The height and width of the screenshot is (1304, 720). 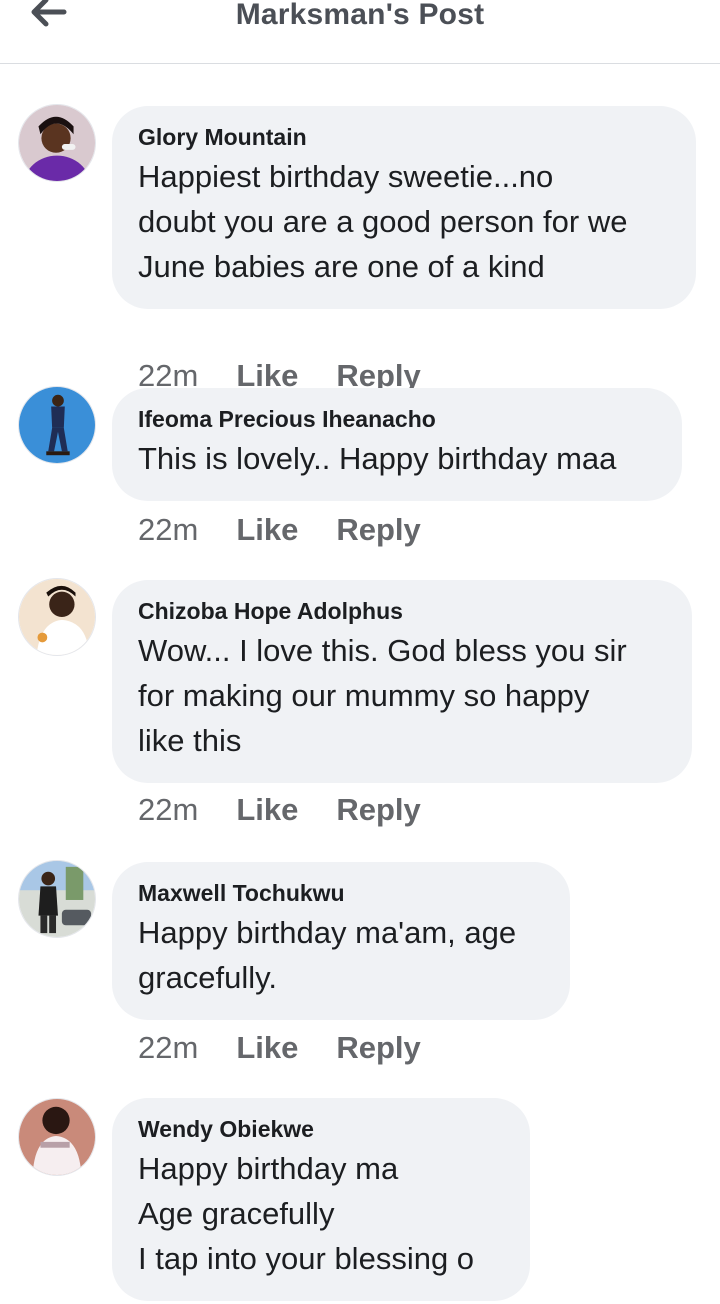 What do you see at coordinates (397, 419) in the screenshot?
I see `comment-author: Ifeoma Precious Iheanacho` at bounding box center [397, 419].